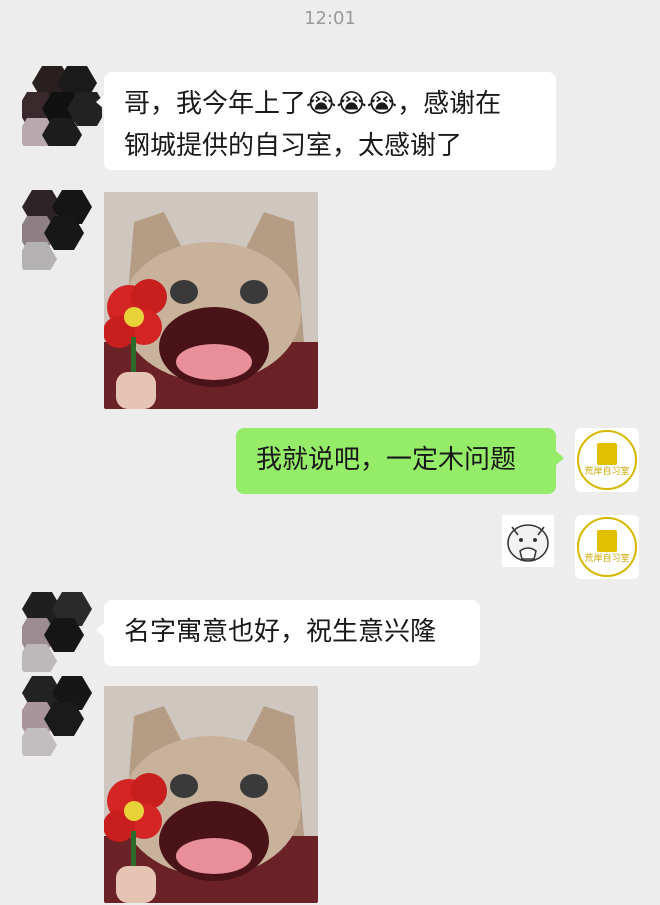 This screenshot has width=660, height=905. What do you see at coordinates (386, 460) in the screenshot?
I see `message-text: 我就说吧，一定木问题` at bounding box center [386, 460].